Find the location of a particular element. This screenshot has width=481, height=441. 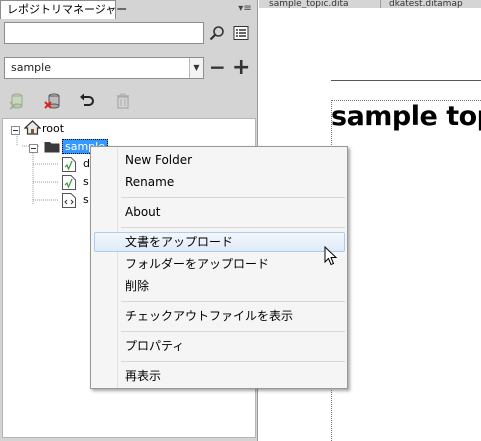

menu-item-new-folder: New Folder is located at coordinates (219, 160).